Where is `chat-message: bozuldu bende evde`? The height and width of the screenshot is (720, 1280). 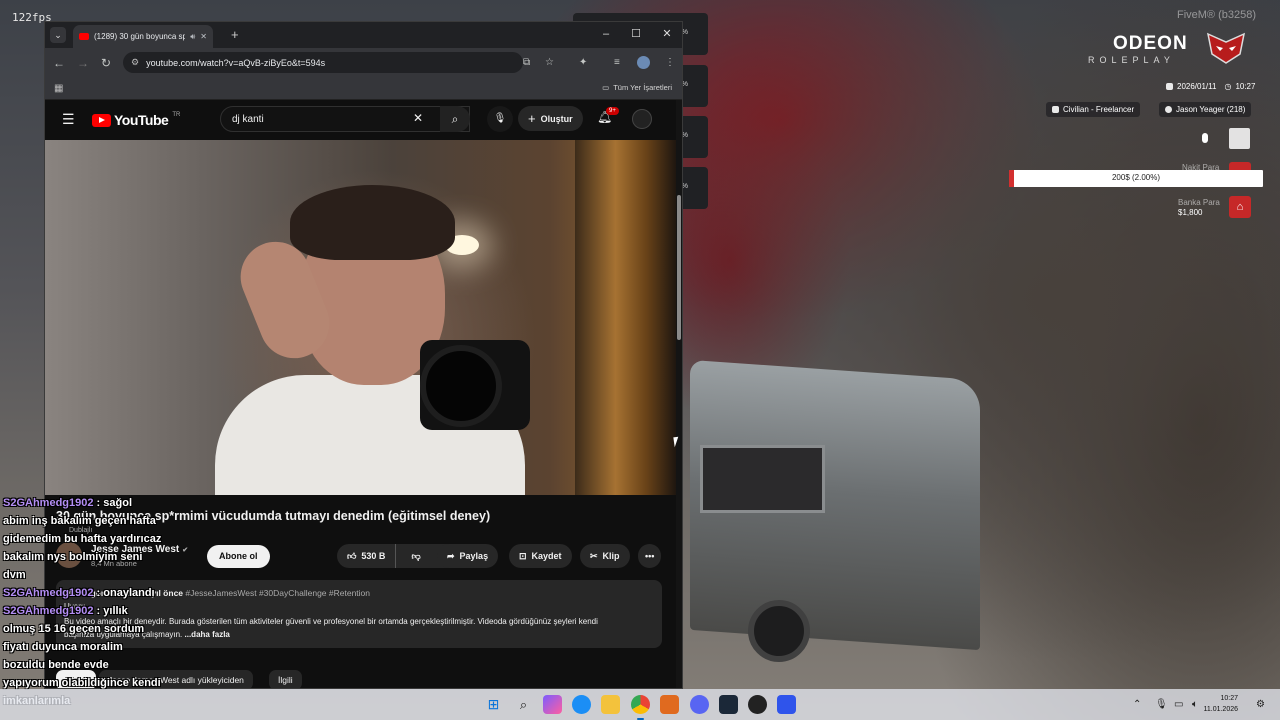 chat-message: bozuldu bende evde is located at coordinates (56, 665).